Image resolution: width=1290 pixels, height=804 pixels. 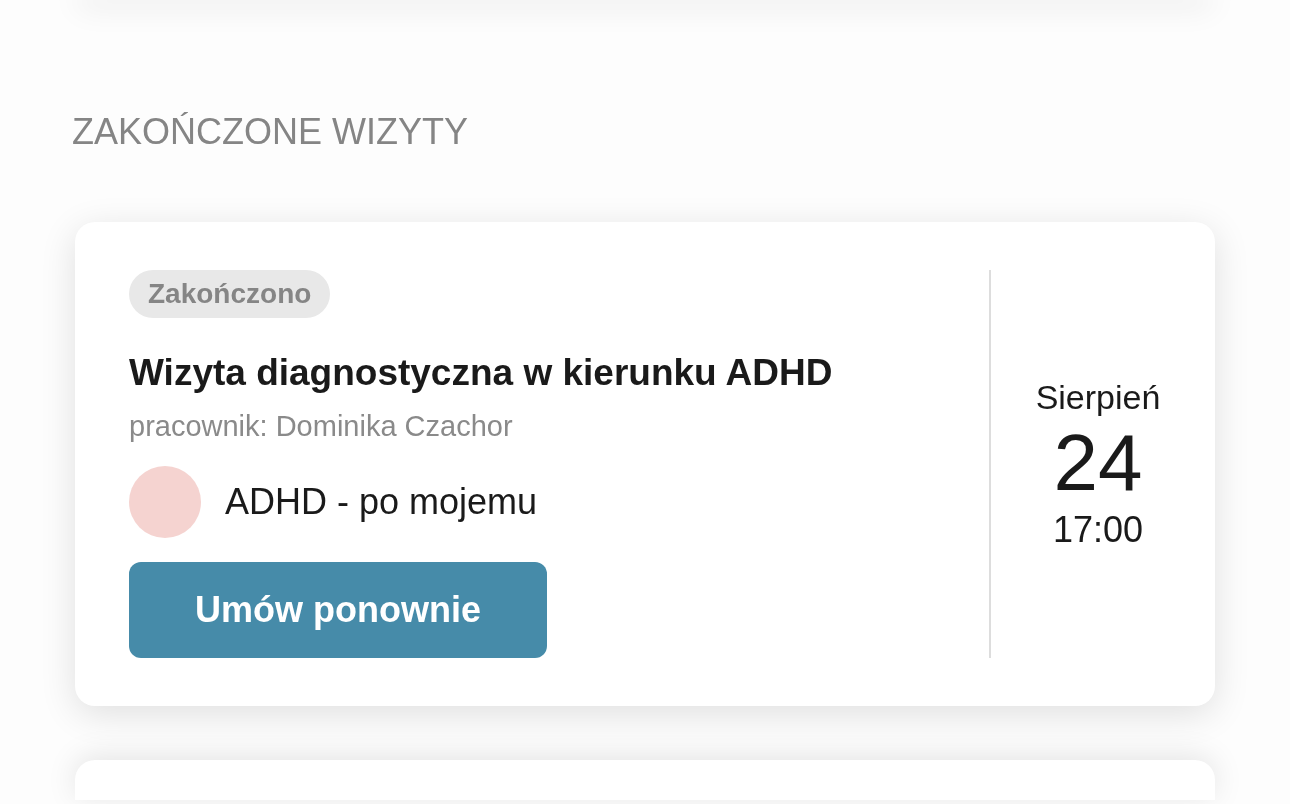 I want to click on section-title: ZAKOŃCZONE WIZYTY, so click(x=270, y=132).